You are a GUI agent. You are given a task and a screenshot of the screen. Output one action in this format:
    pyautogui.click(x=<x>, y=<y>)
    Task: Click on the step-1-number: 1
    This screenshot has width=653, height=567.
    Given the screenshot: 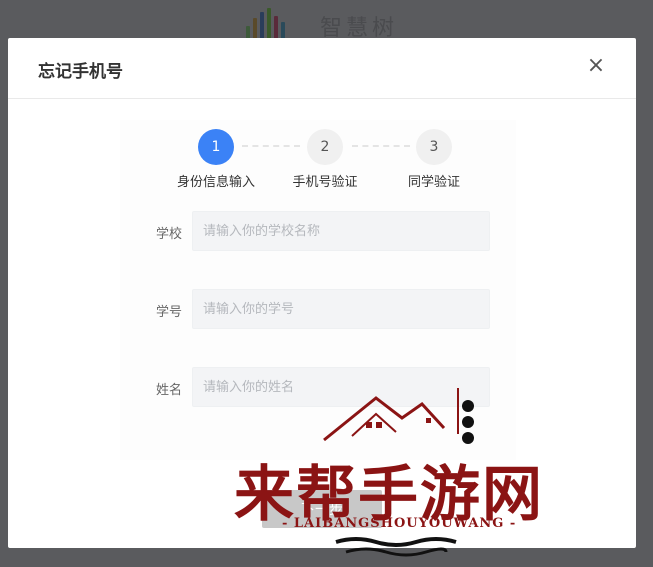 What is the action you would take?
    pyautogui.click(x=216, y=147)
    